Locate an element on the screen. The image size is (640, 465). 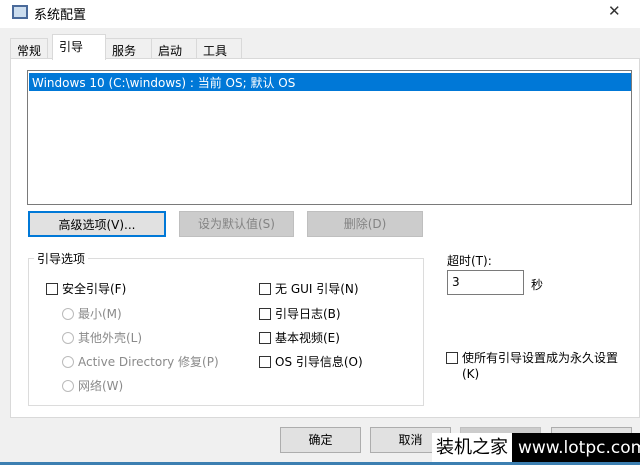
alt-shell-radio: 其他外壳(L) is located at coordinates (102, 337).